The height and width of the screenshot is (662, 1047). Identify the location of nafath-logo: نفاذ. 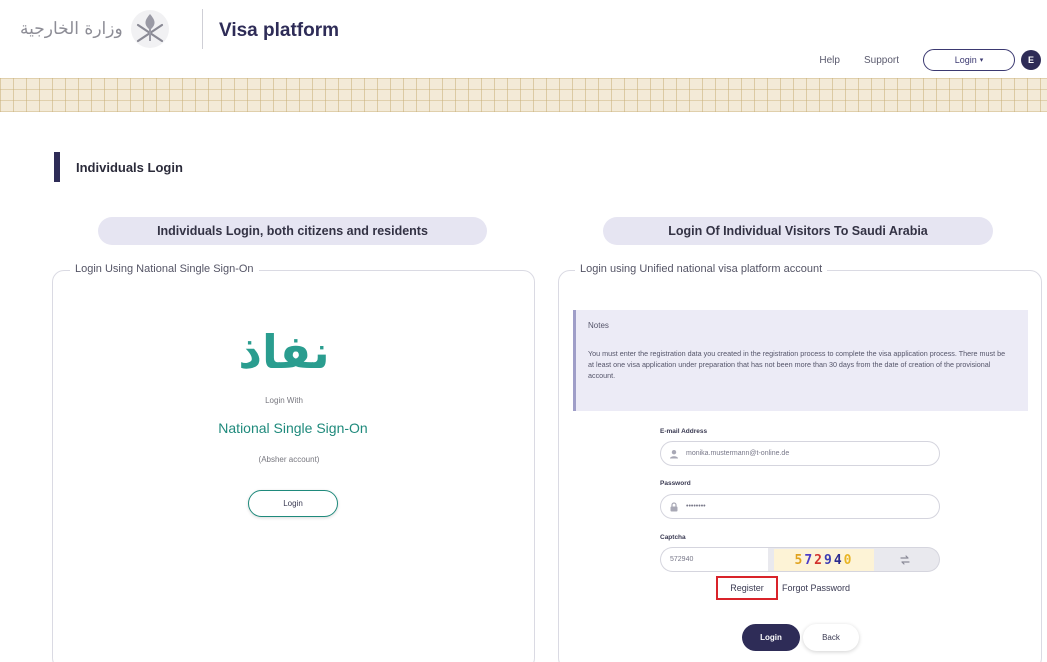
(283, 352).